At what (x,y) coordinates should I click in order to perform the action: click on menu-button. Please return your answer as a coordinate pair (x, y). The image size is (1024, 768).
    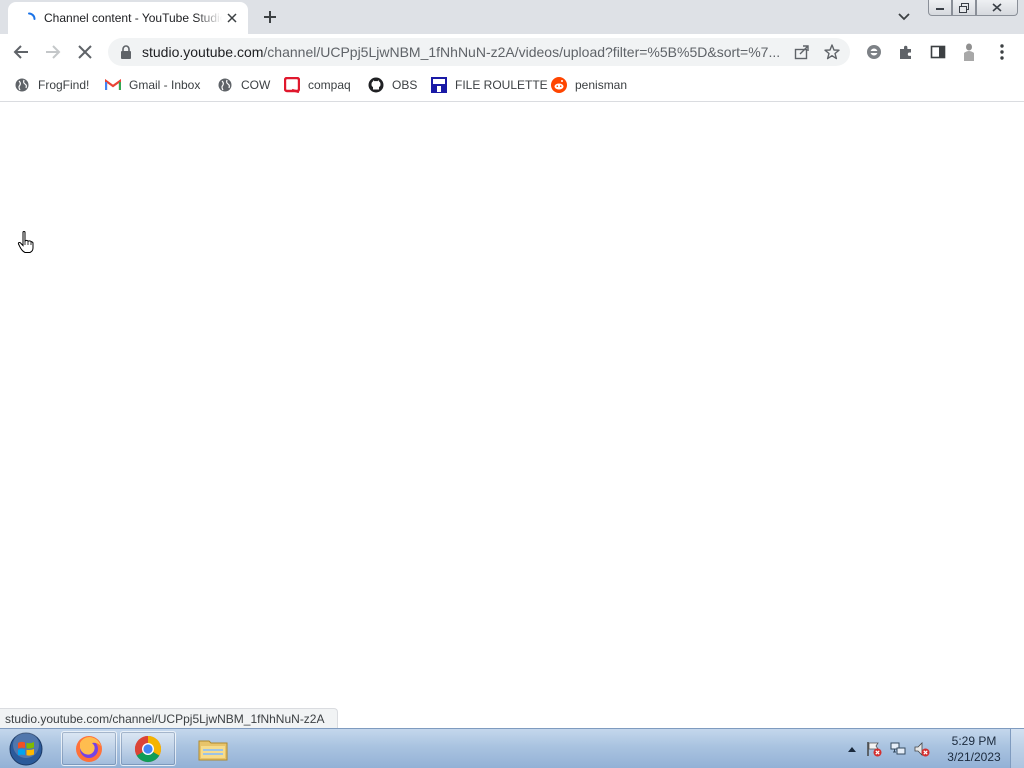
    Looking at the image, I should click on (1002, 52).